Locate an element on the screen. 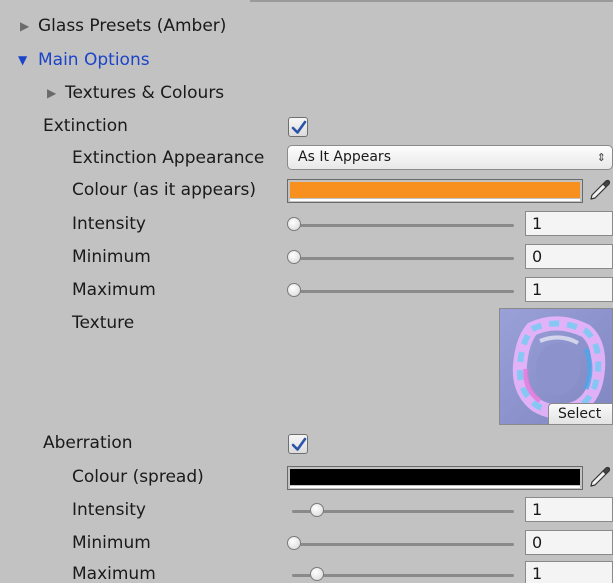 The image size is (613, 583). extinction-intensity-input: 1 is located at coordinates (569, 223).